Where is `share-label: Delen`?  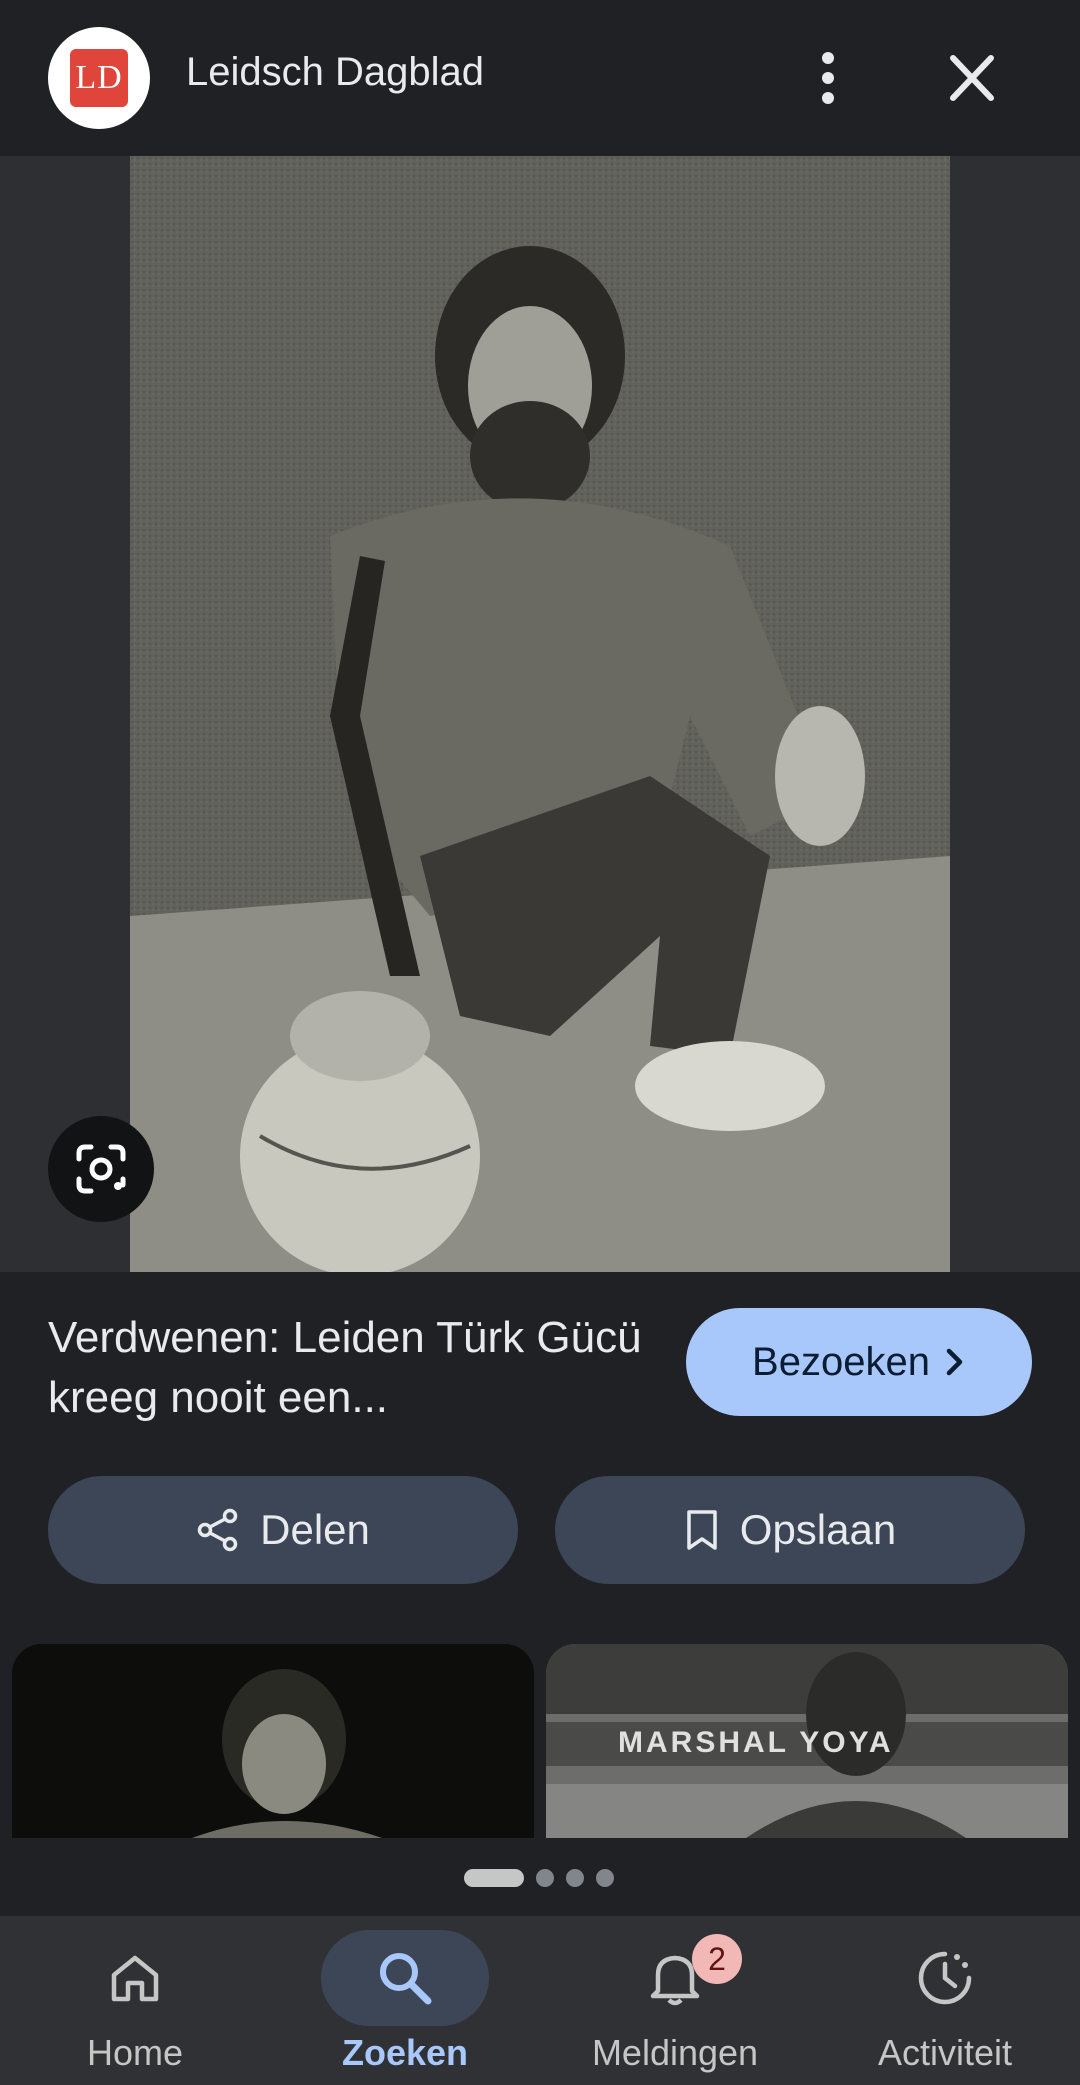 share-label: Delen is located at coordinates (315, 1529).